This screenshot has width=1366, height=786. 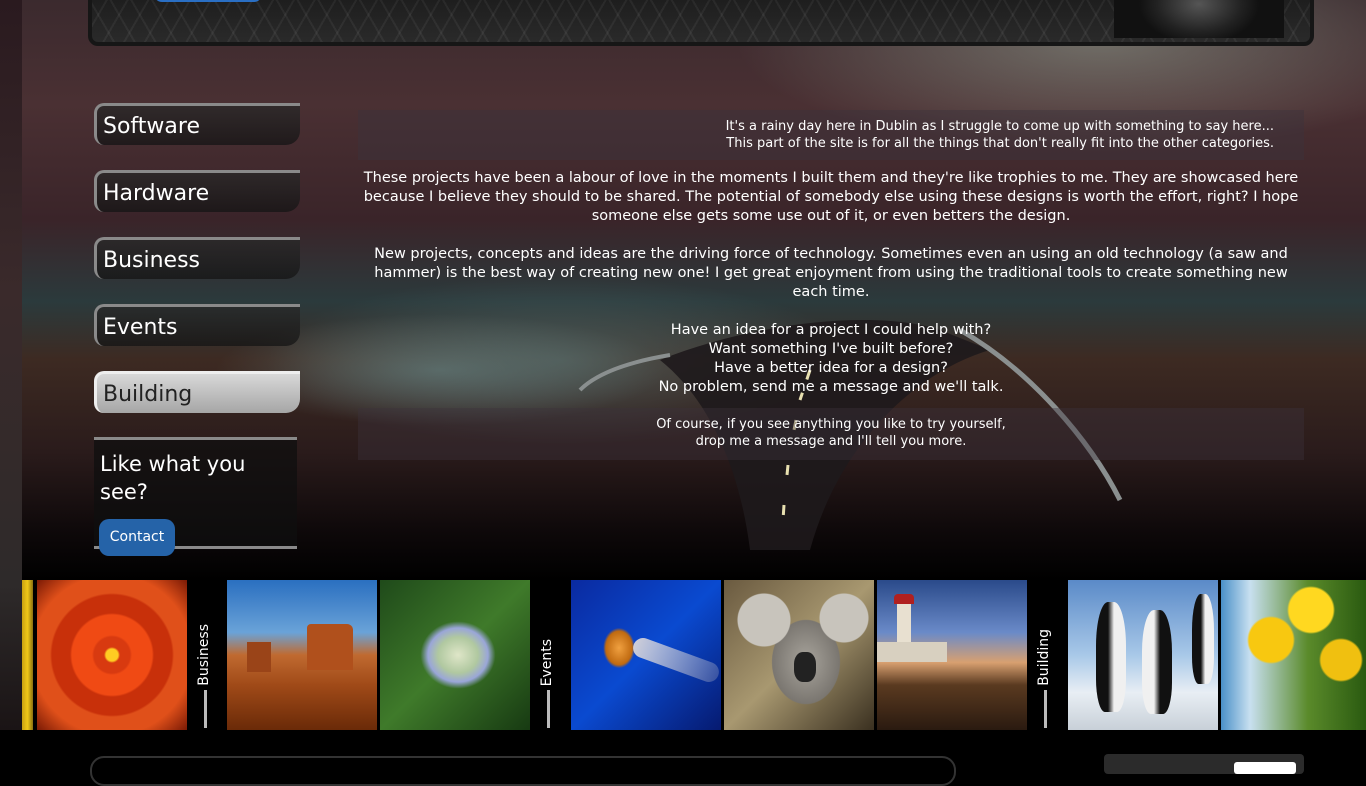 I want to click on gallery-category-label: Business, so click(x=208, y=655).